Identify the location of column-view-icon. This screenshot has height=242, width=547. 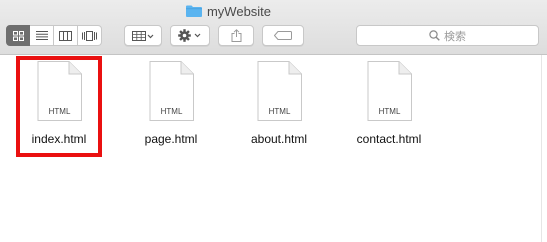
(65, 35).